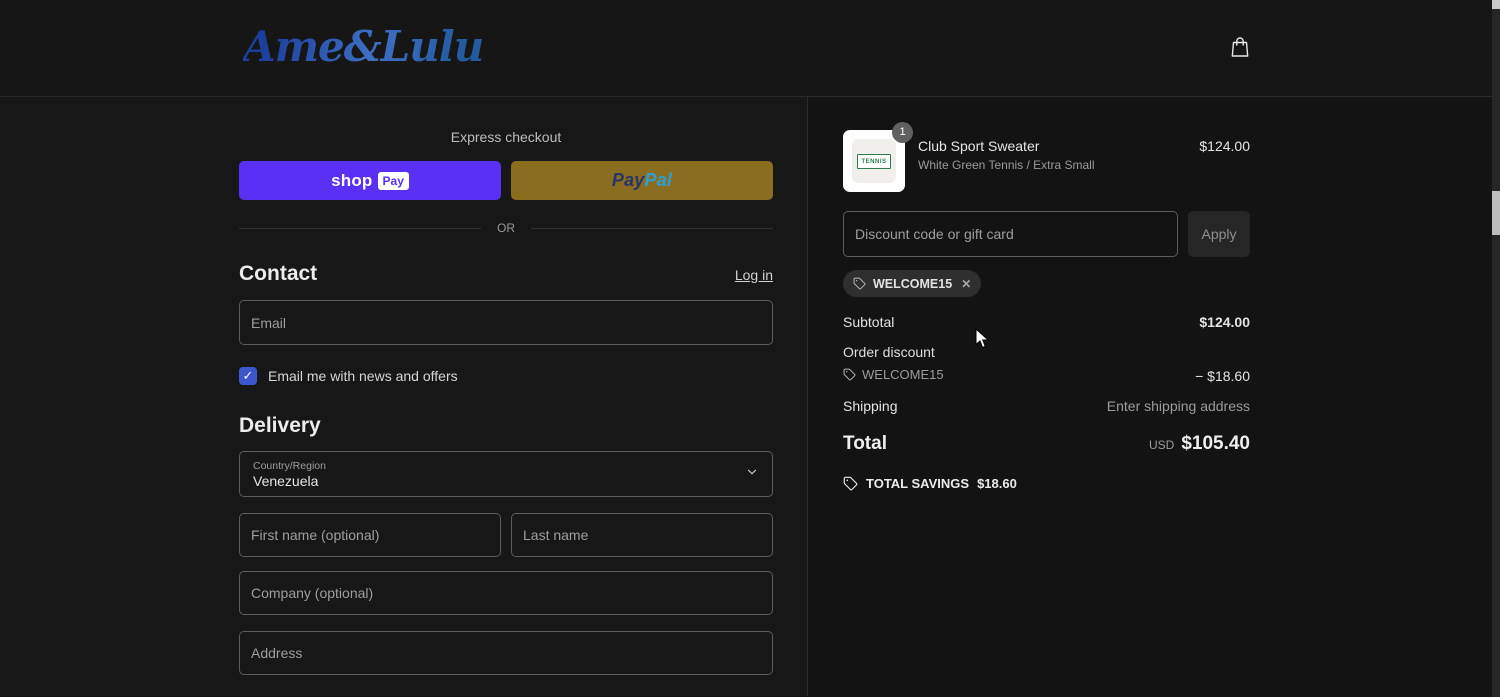 The height and width of the screenshot is (697, 1500). What do you see at coordinates (752, 474) in the screenshot?
I see `chevron-down-icon` at bounding box center [752, 474].